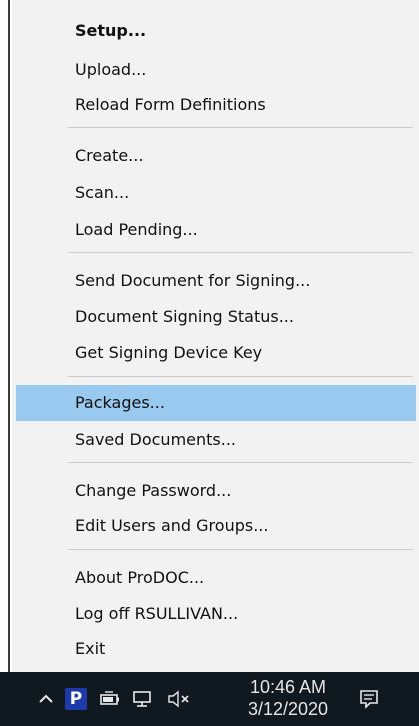  Describe the element at coordinates (143, 699) in the screenshot. I see `network-icon` at that location.